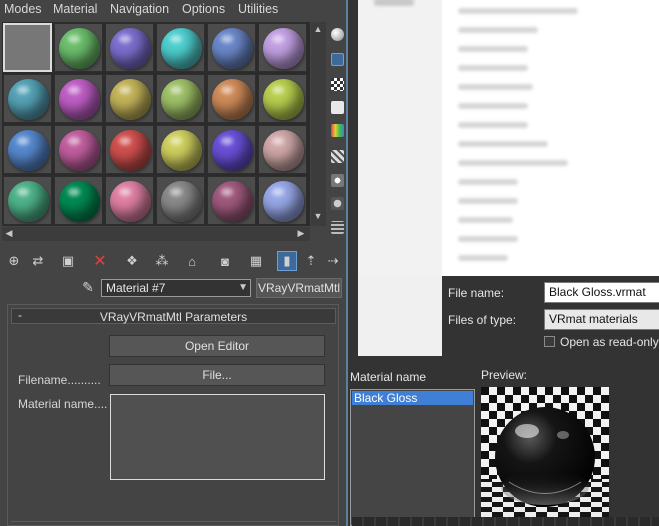 This screenshot has height=526, width=659. I want to click on make-preview-icon, so click(337, 156).